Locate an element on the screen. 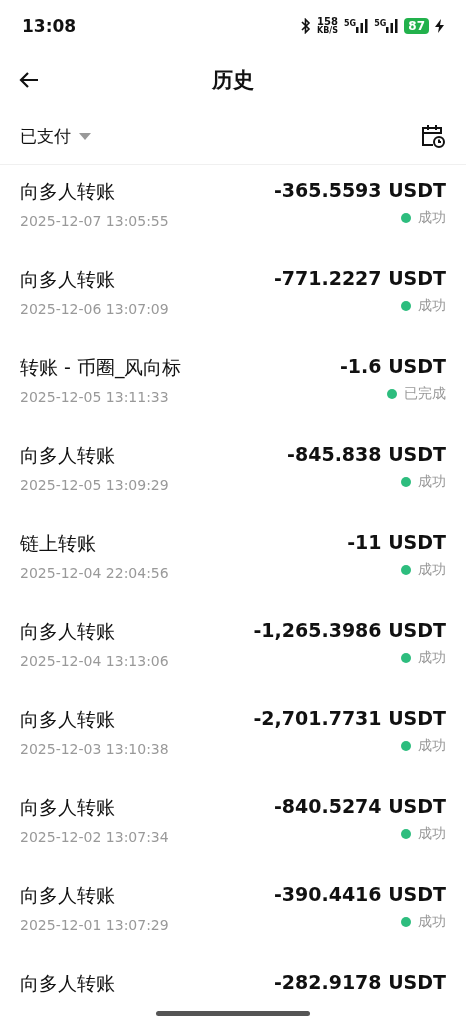 Image resolution: width=466 pixels, height=1024 pixels. transaction-amount: -1.6 USDT is located at coordinates (393, 366).